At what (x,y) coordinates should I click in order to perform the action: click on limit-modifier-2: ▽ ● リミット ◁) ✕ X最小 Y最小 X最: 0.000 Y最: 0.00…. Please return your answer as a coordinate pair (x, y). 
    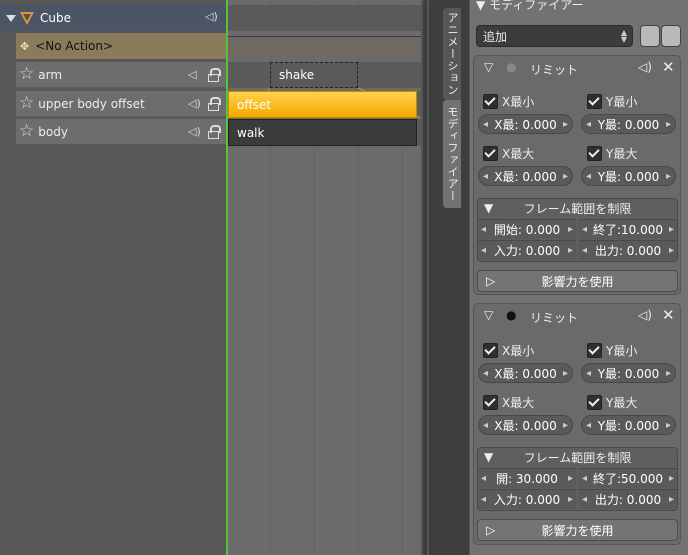
    Looking at the image, I should click on (577, 424).